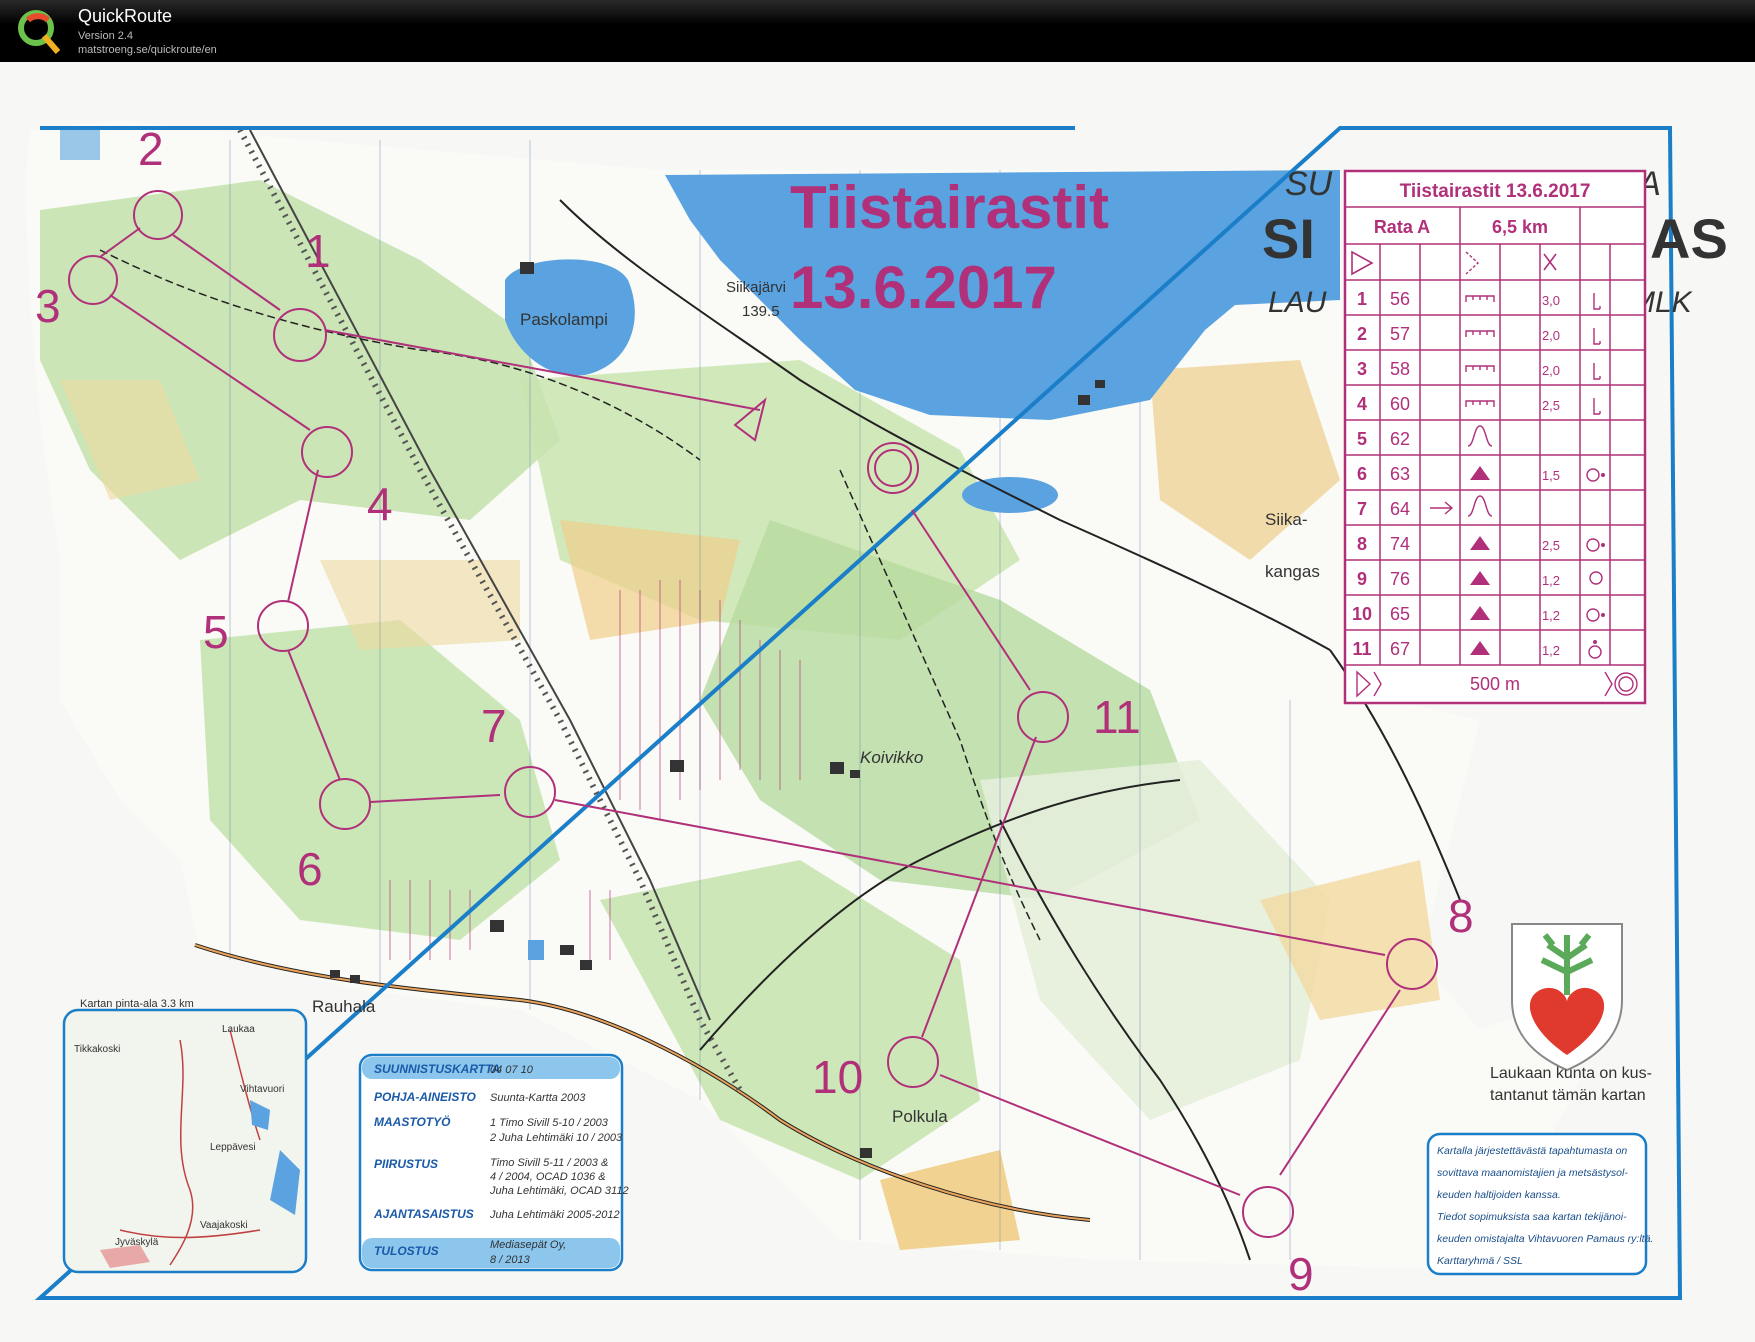  I want to click on svg-text: Laukaa, so click(238, 1029).